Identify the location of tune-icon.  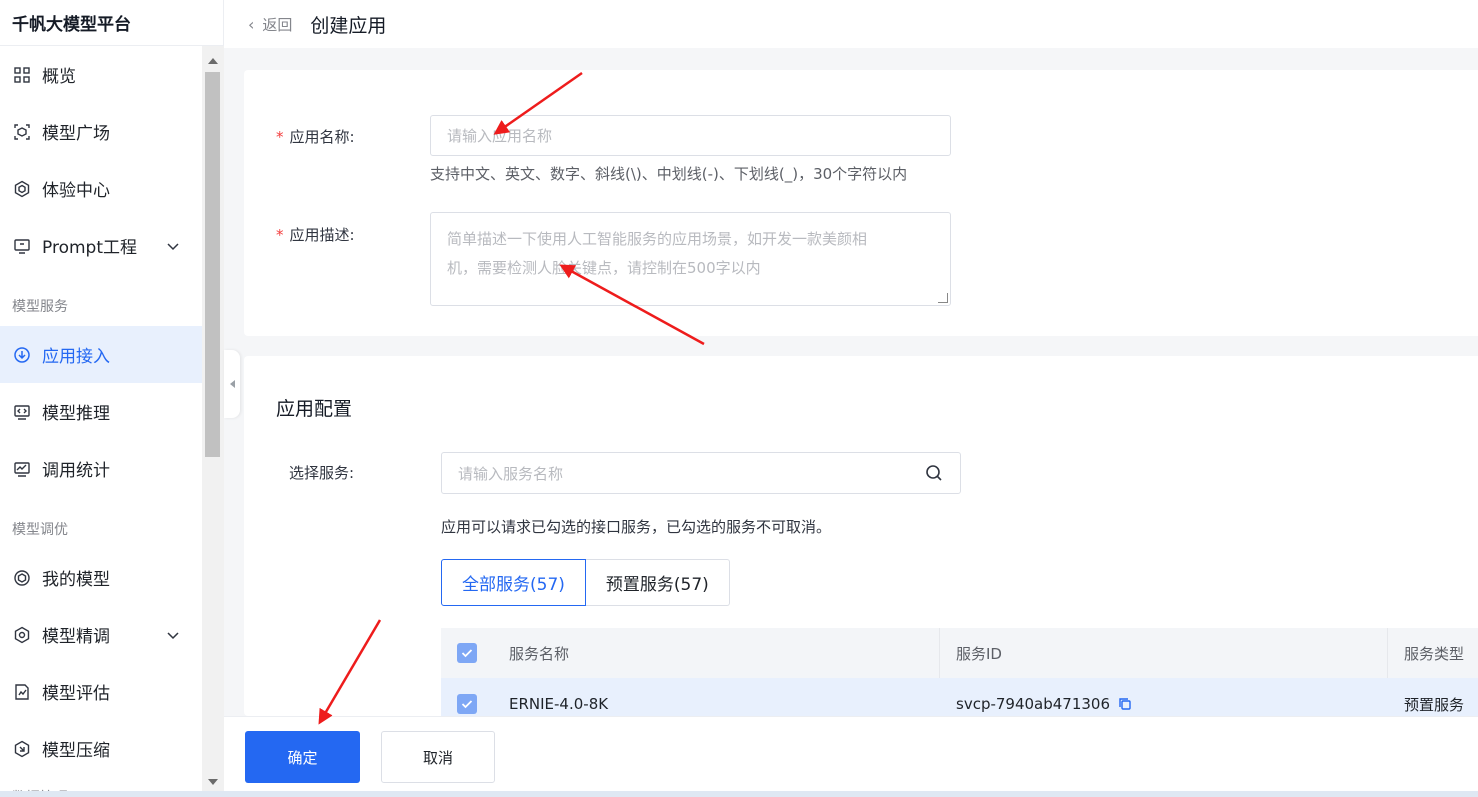
(22, 635).